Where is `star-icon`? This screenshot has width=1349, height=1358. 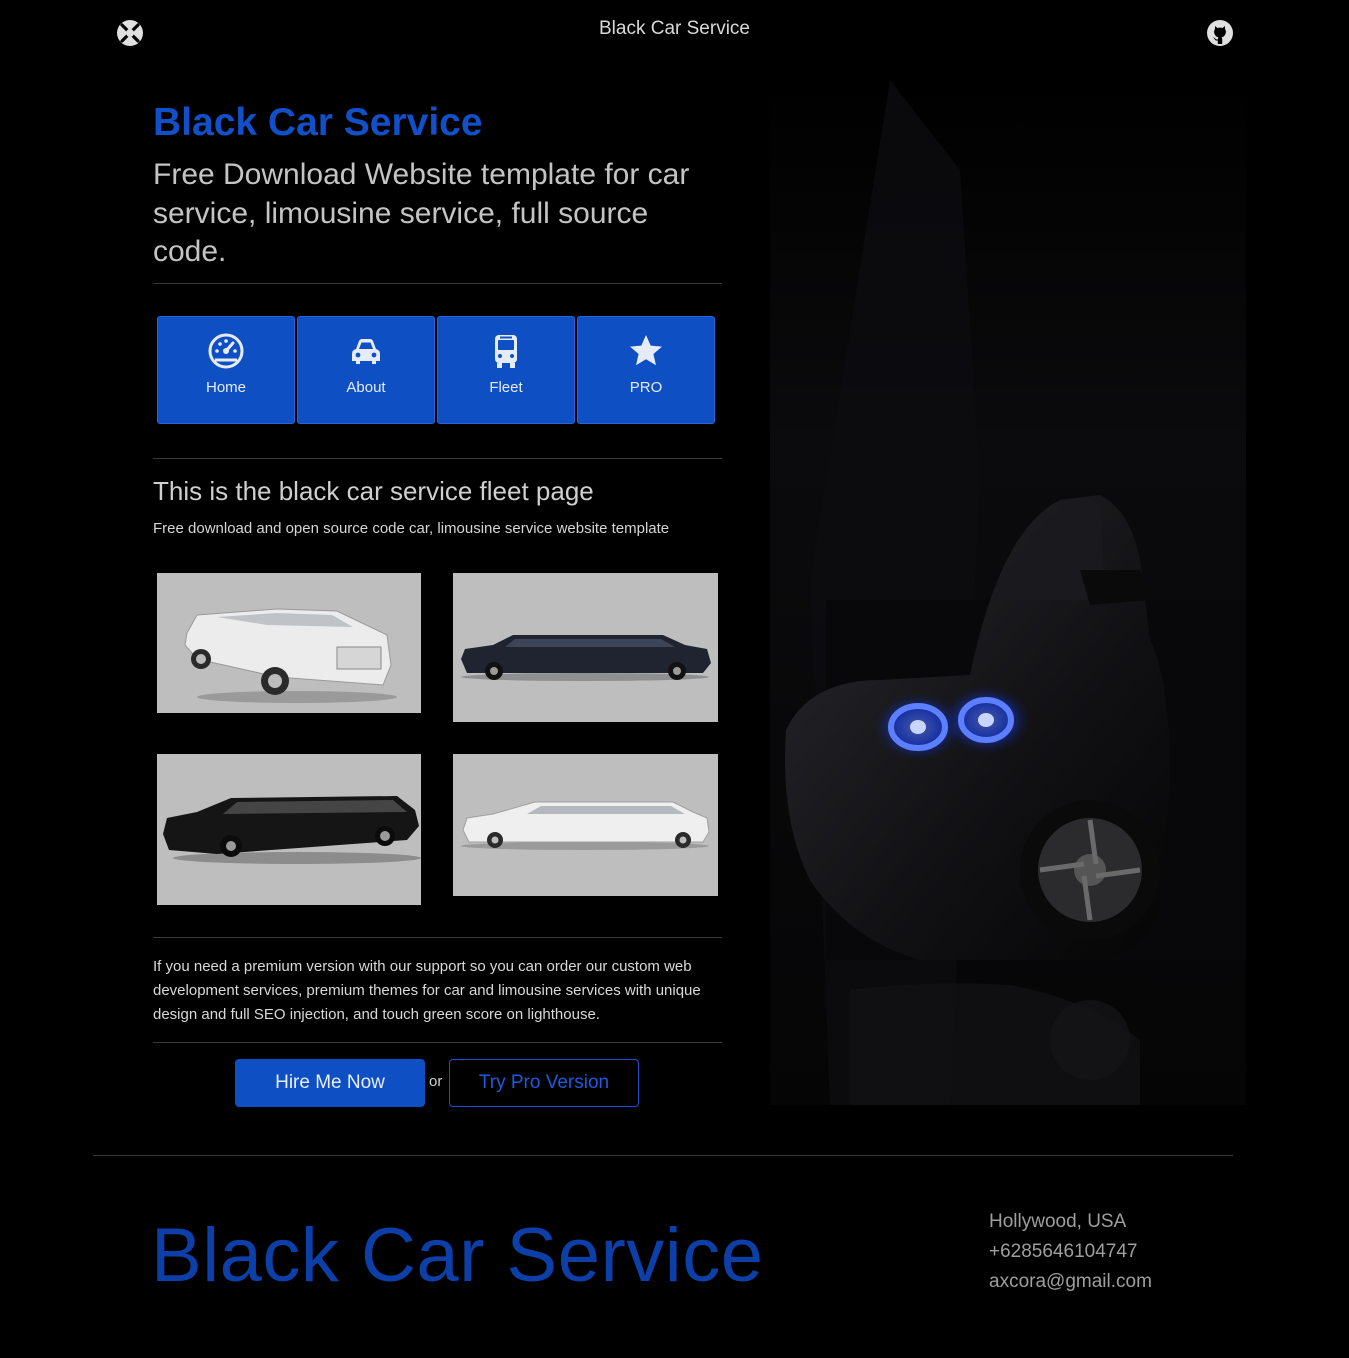 star-icon is located at coordinates (646, 350).